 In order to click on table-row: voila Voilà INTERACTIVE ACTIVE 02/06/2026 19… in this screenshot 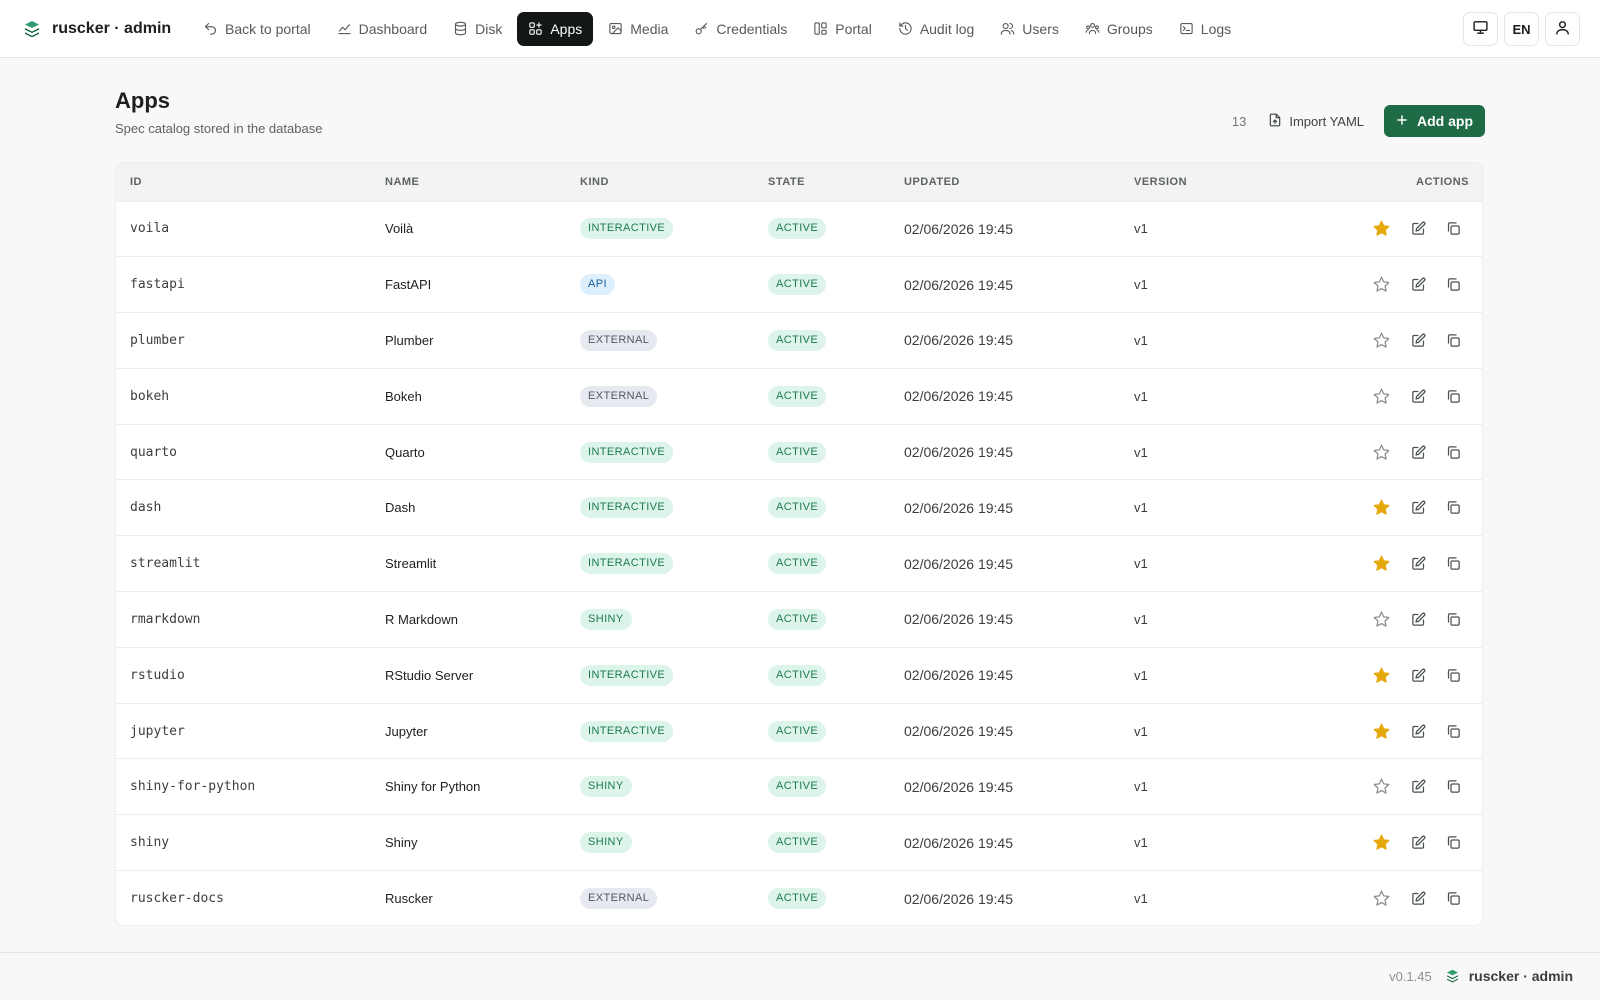, I will do `click(799, 229)`.